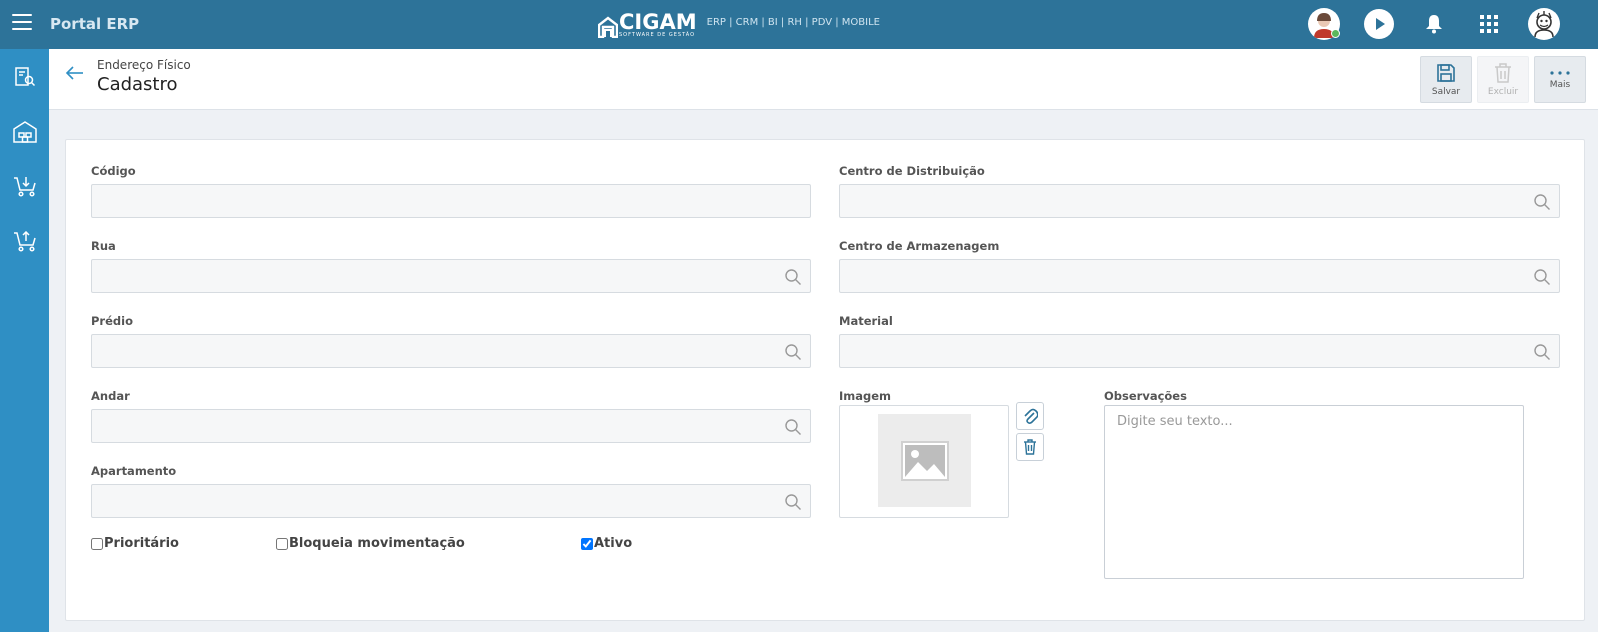  I want to click on play-button, so click(1379, 24).